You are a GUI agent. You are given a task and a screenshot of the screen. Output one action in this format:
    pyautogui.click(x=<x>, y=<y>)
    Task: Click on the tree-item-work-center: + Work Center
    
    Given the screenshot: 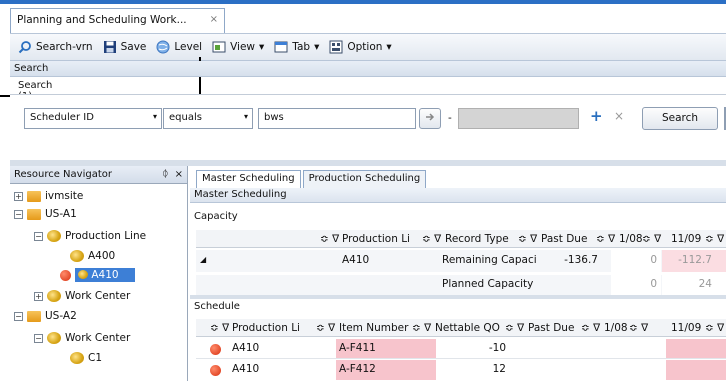 What is the action you would take?
    pyautogui.click(x=82, y=296)
    